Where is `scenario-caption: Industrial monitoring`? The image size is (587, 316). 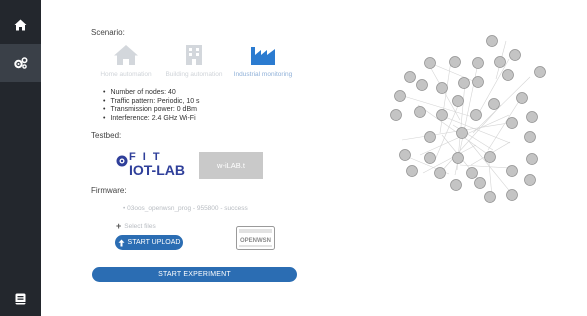
scenario-caption: Industrial monitoring is located at coordinates (263, 74).